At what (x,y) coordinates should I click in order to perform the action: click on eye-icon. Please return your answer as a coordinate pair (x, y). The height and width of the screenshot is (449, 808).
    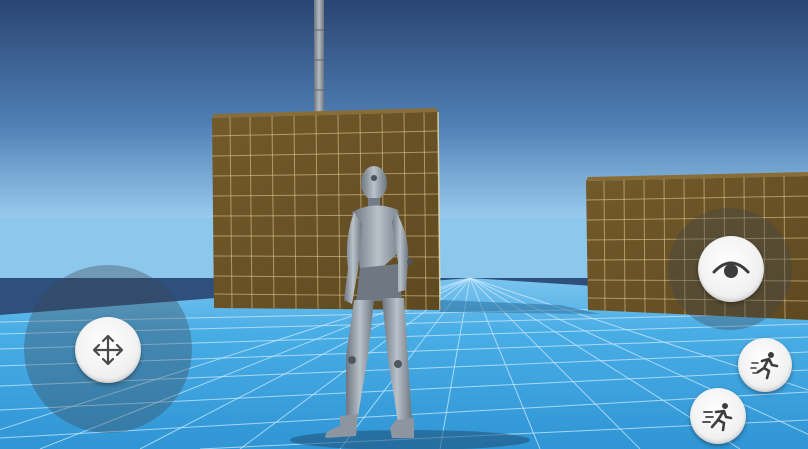
    Looking at the image, I should click on (731, 269).